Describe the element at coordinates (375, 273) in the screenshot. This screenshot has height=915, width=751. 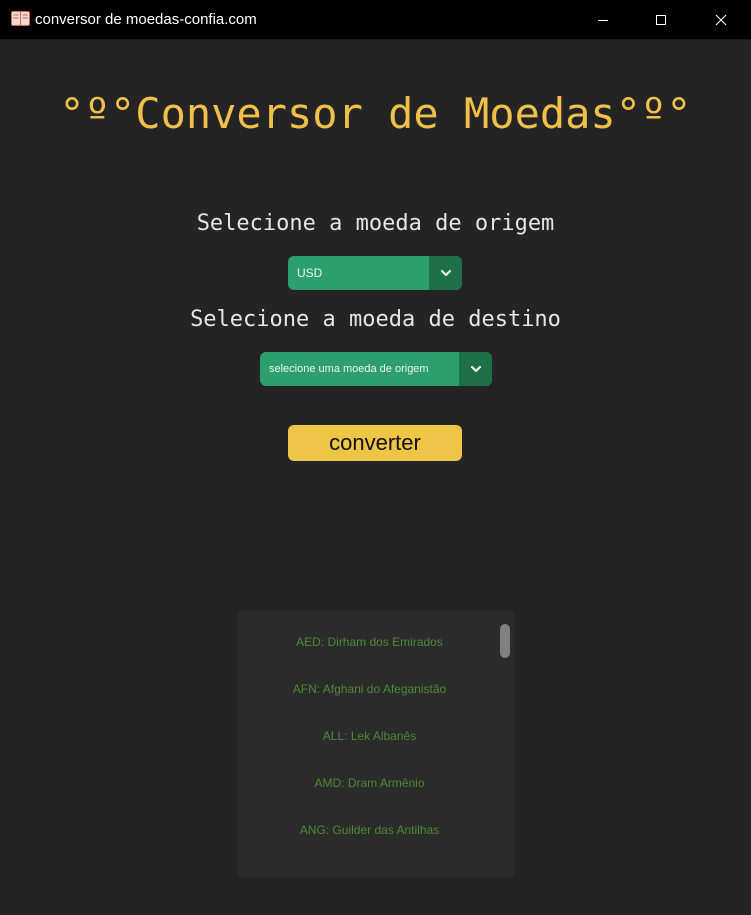
I see `origin-currency-select: USD` at that location.